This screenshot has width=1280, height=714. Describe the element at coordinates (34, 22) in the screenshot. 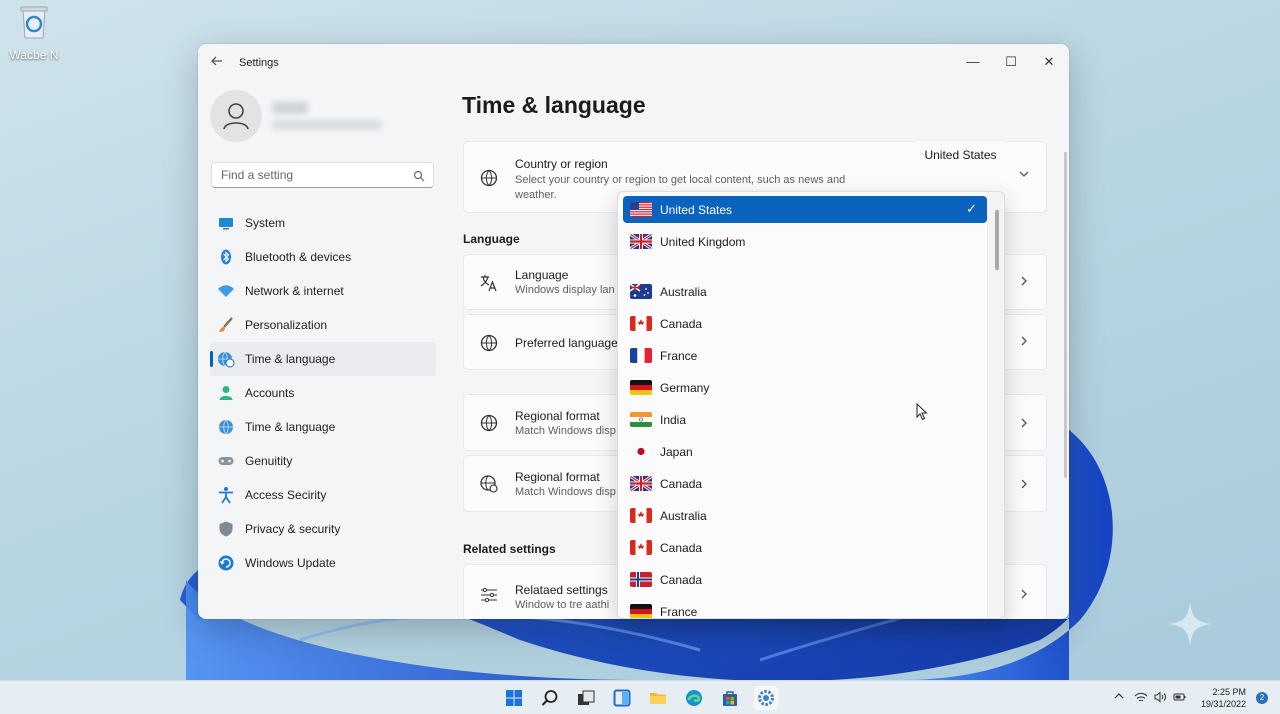

I see `recycle-bin-icon` at that location.